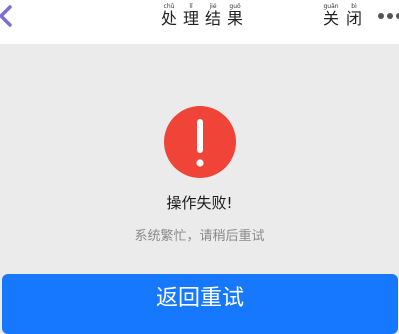 The image size is (399, 334). Describe the element at coordinates (11, 16) in the screenshot. I see `chevron-left-icon` at that location.